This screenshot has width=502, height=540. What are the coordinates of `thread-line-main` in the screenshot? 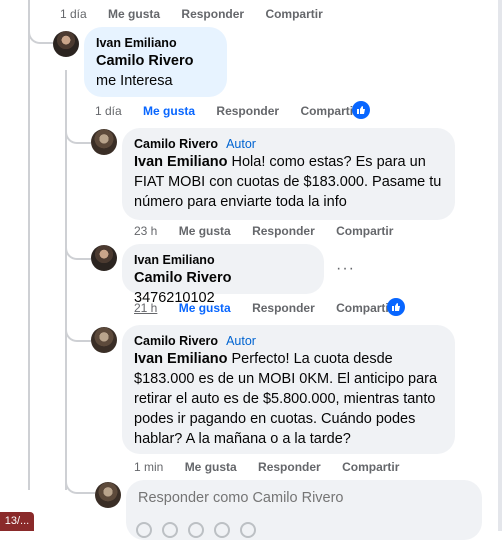 It's located at (29, 245).